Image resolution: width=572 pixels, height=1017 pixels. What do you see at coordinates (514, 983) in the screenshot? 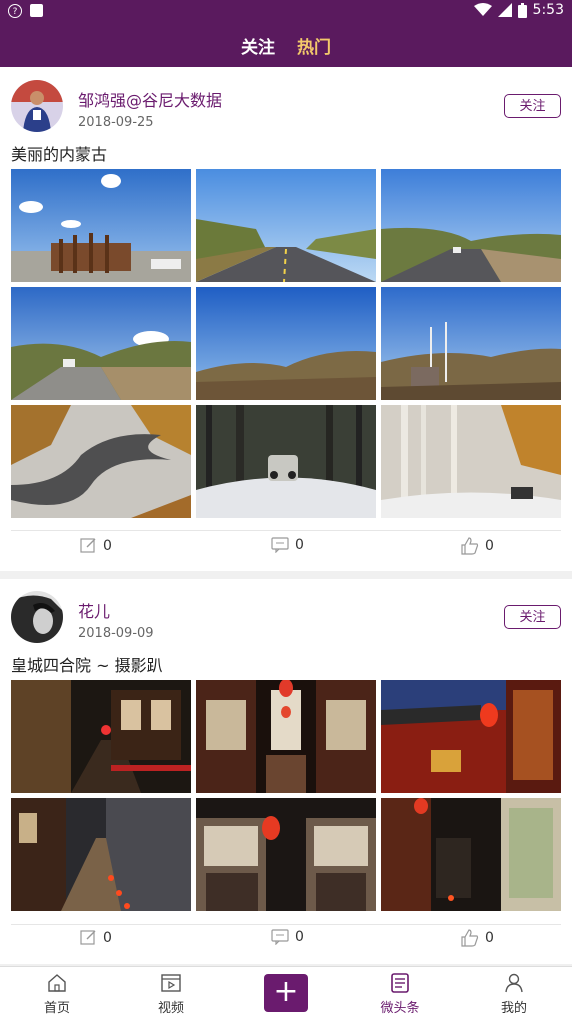
I see `user-icon` at bounding box center [514, 983].